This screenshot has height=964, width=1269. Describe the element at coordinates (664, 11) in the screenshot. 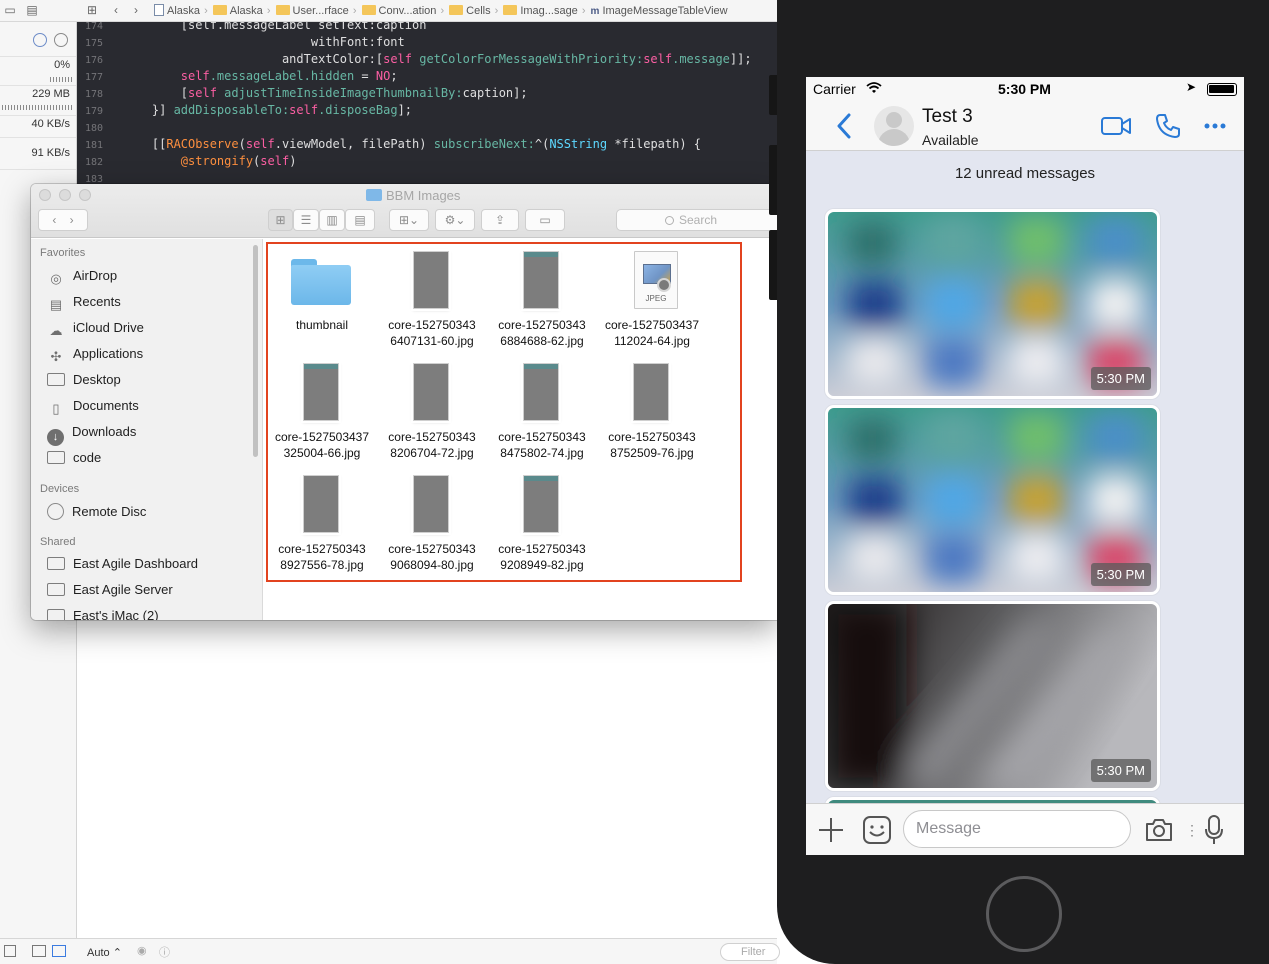

I see `breadcrumb-item: ImageMessageTableView` at that location.